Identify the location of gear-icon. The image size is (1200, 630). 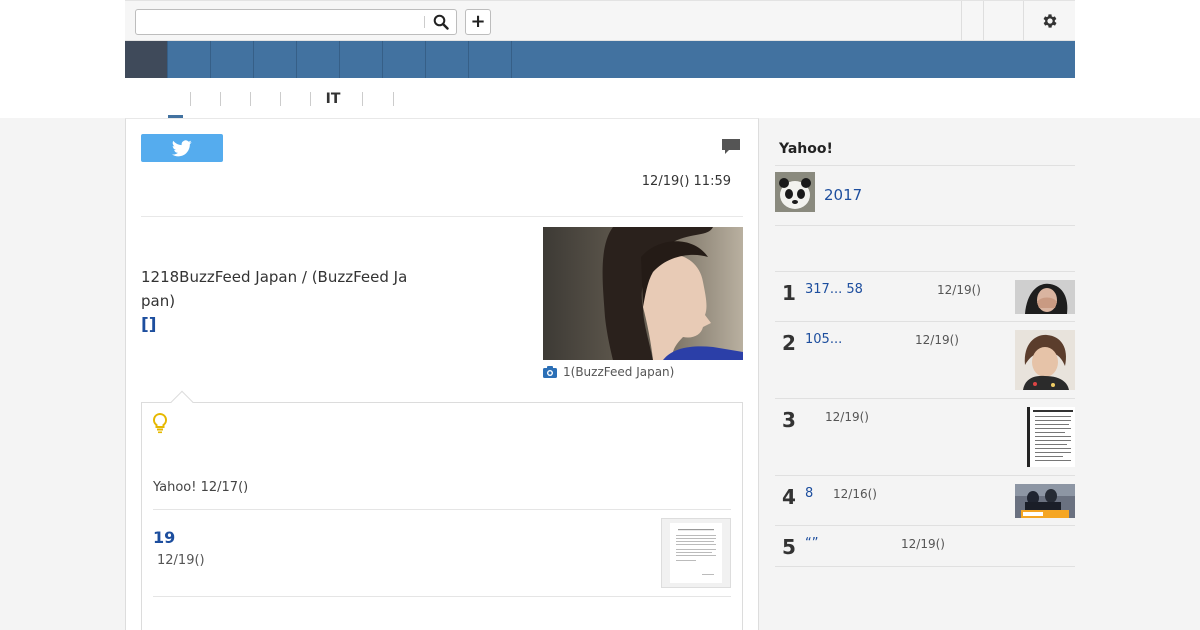
(1050, 21).